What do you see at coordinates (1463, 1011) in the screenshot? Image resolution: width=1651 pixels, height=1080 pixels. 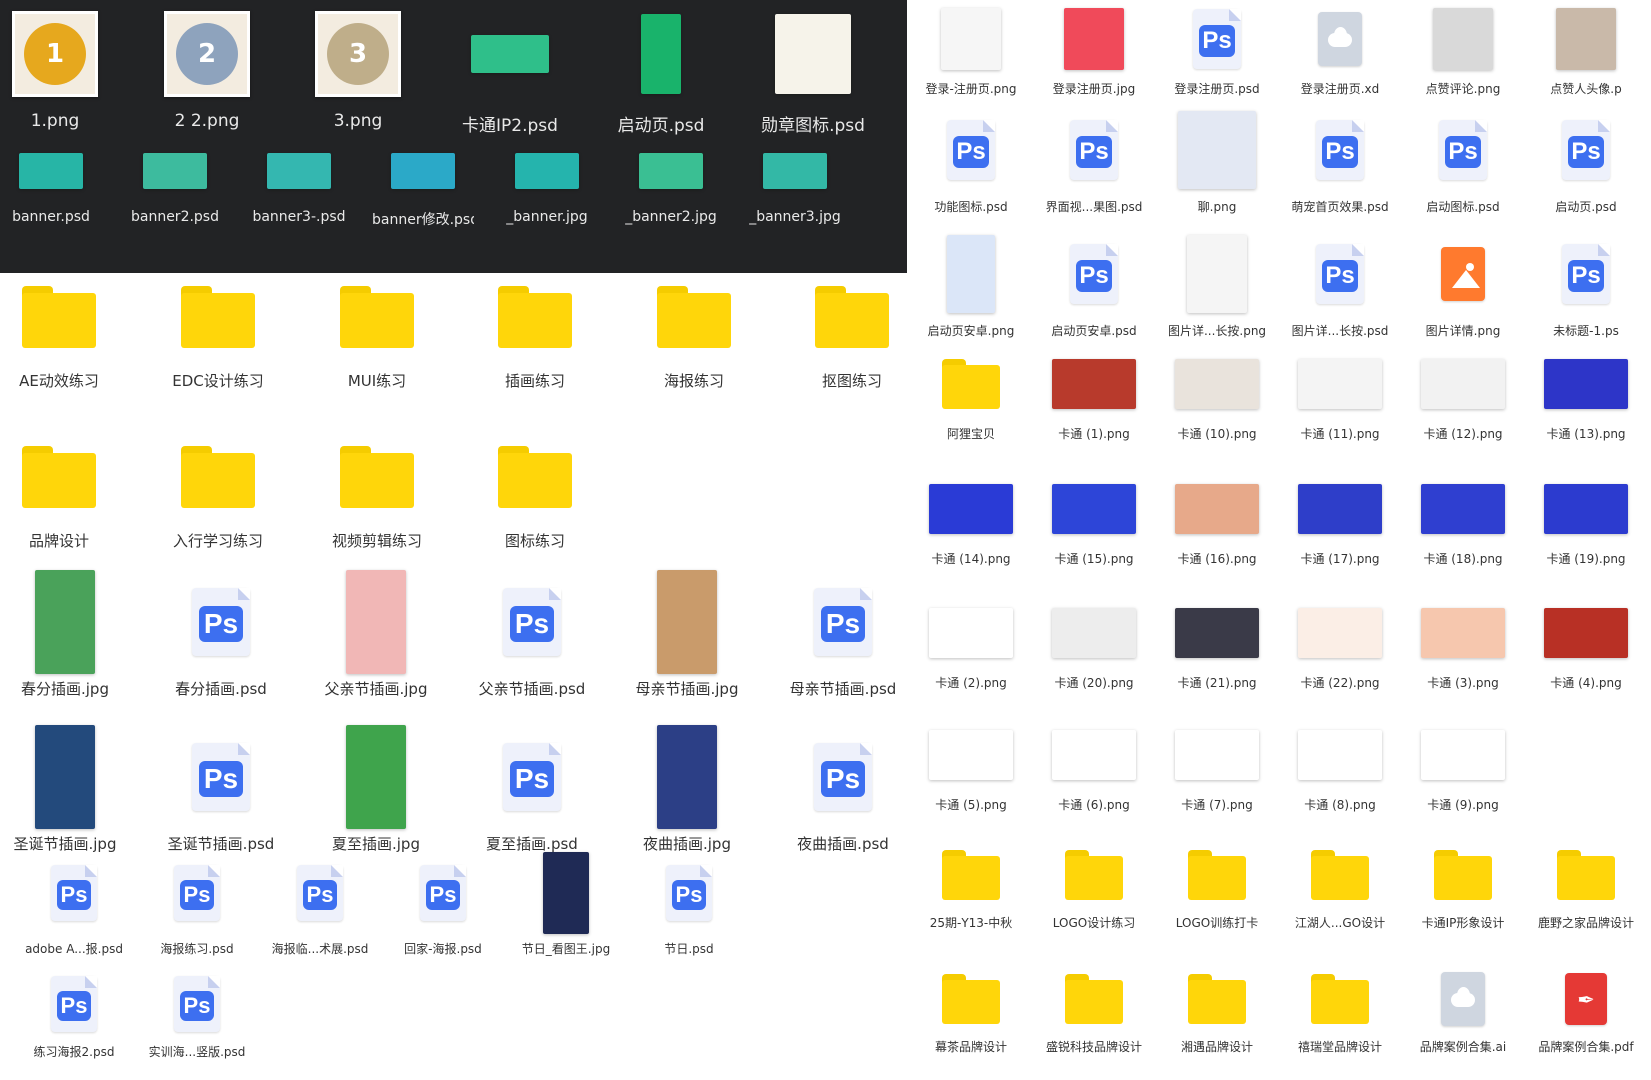 I see `file-item: 品牌案例合集.ai` at bounding box center [1463, 1011].